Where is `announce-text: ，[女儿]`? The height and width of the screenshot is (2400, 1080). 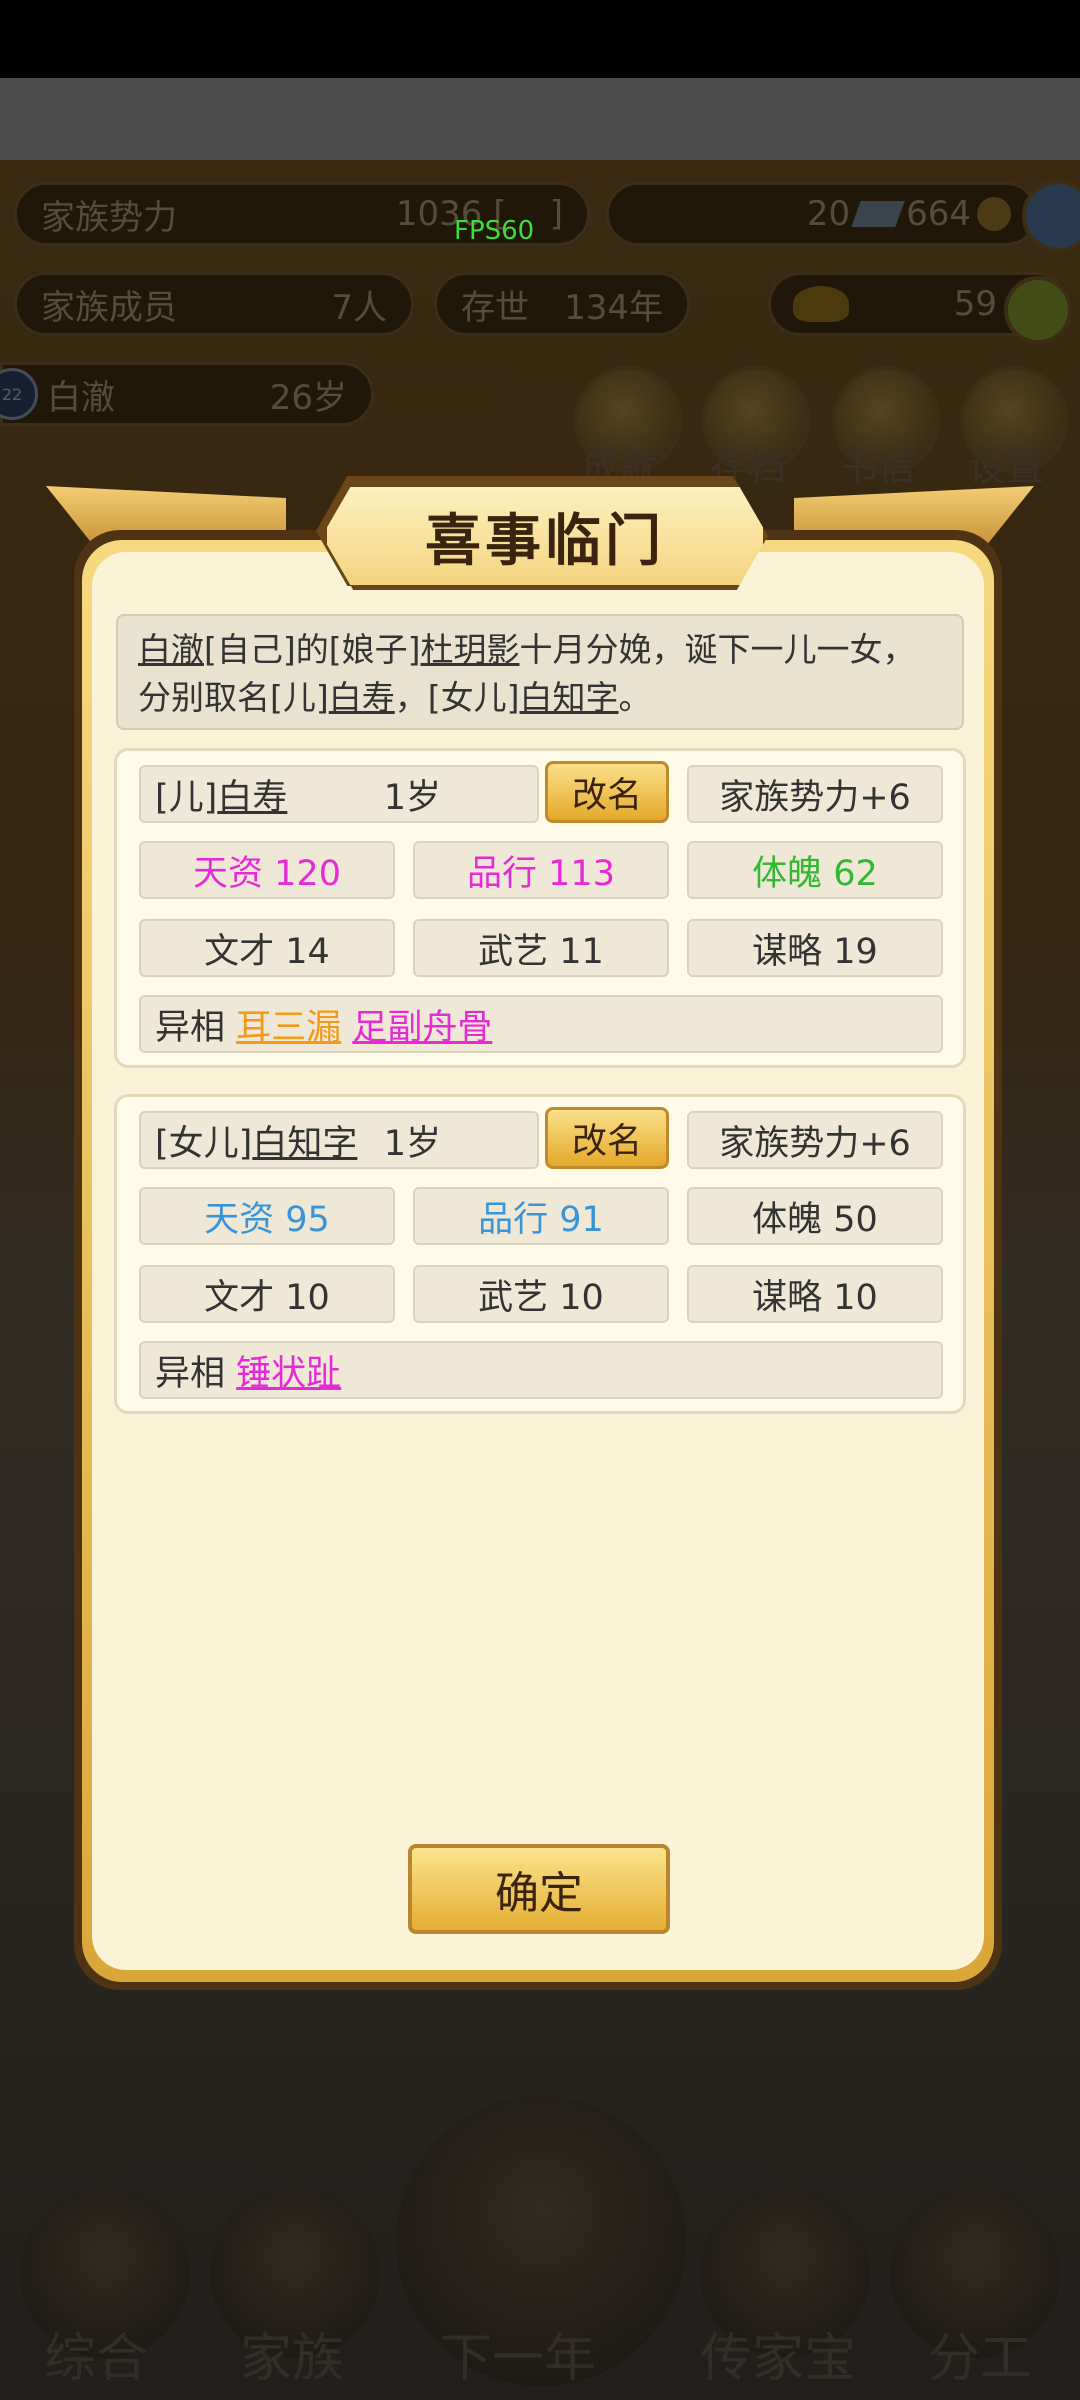
announce-text: ，[女儿] is located at coordinates (457, 697).